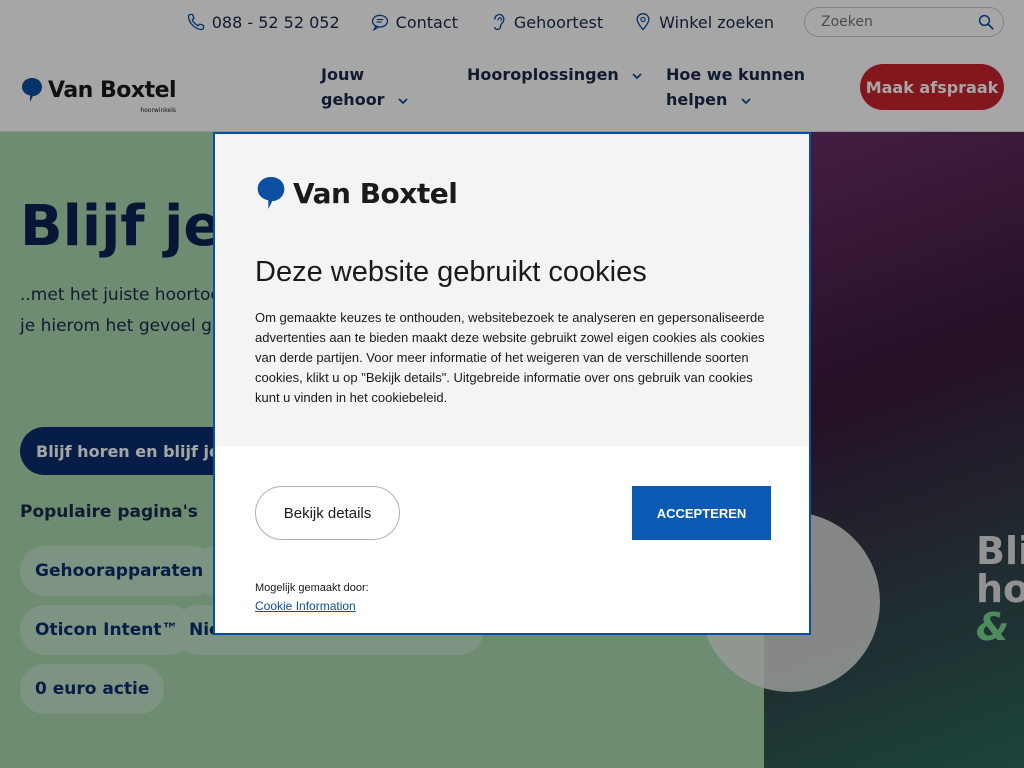 The width and height of the screenshot is (1024, 768). What do you see at coordinates (305, 606) in the screenshot?
I see `cookie-information-link: Cookie Information` at bounding box center [305, 606].